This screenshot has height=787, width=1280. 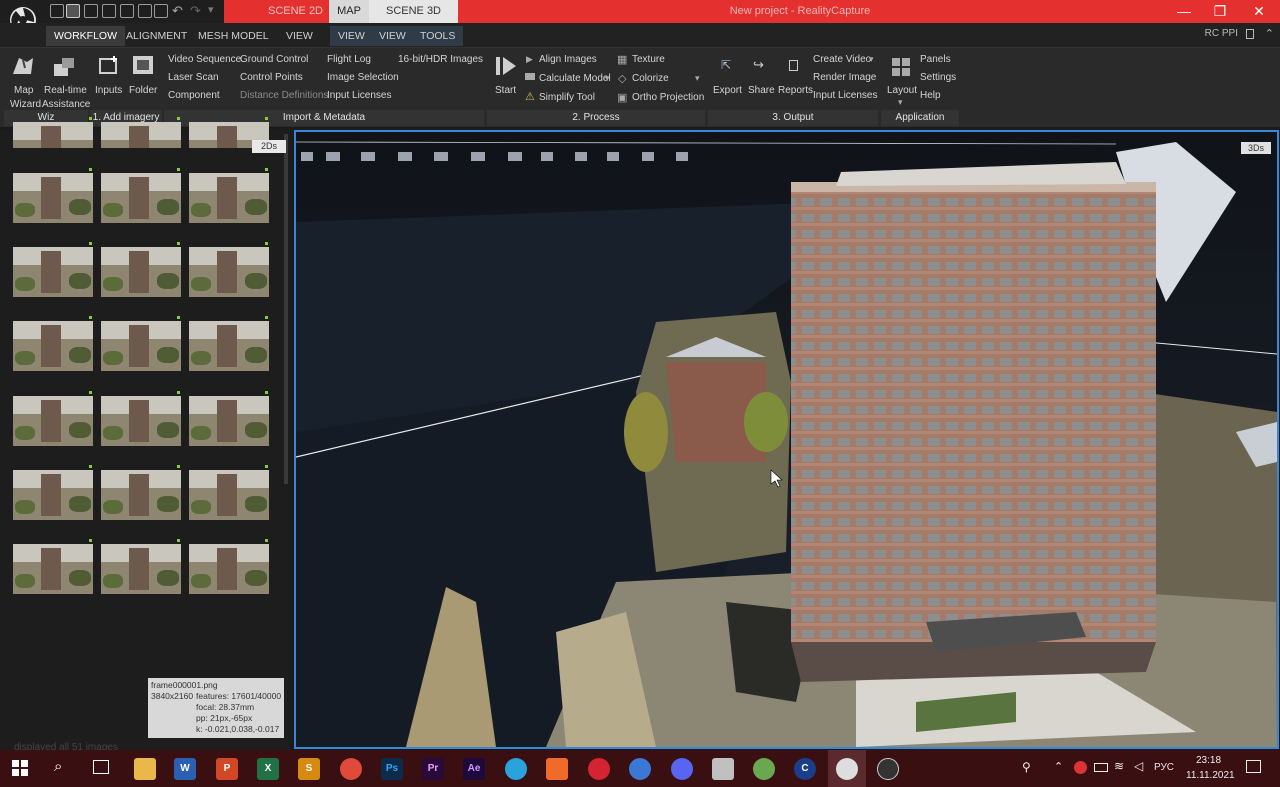 I want to click on people-icon: ⚲, so click(x=1026, y=767).